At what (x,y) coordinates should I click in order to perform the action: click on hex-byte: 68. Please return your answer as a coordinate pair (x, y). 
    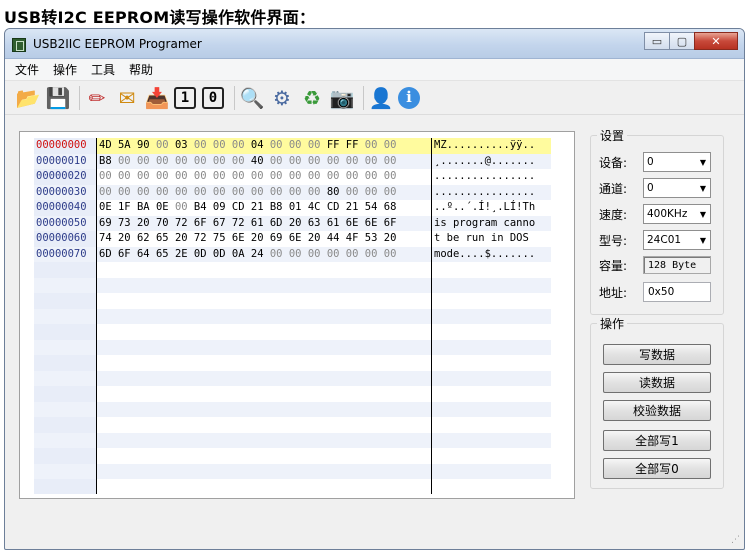
    Looking at the image, I should click on (390, 207).